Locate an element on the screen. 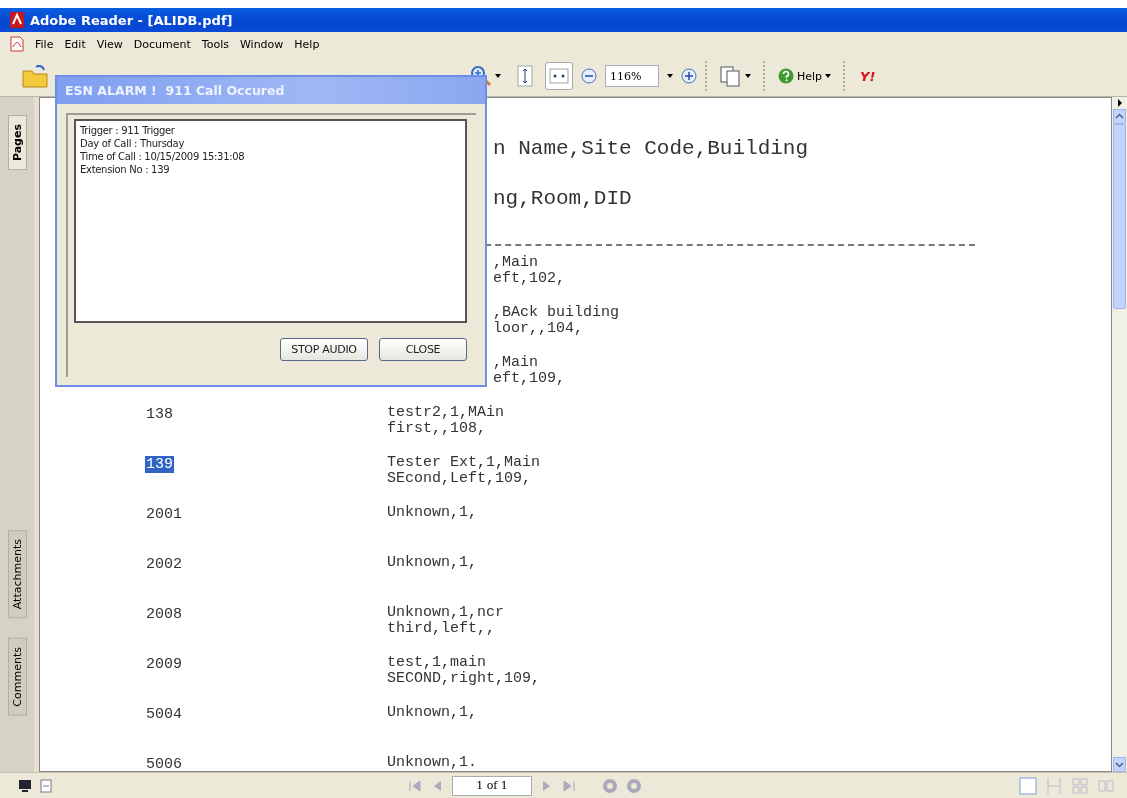  panel-tab: Comments is located at coordinates (17, 677).